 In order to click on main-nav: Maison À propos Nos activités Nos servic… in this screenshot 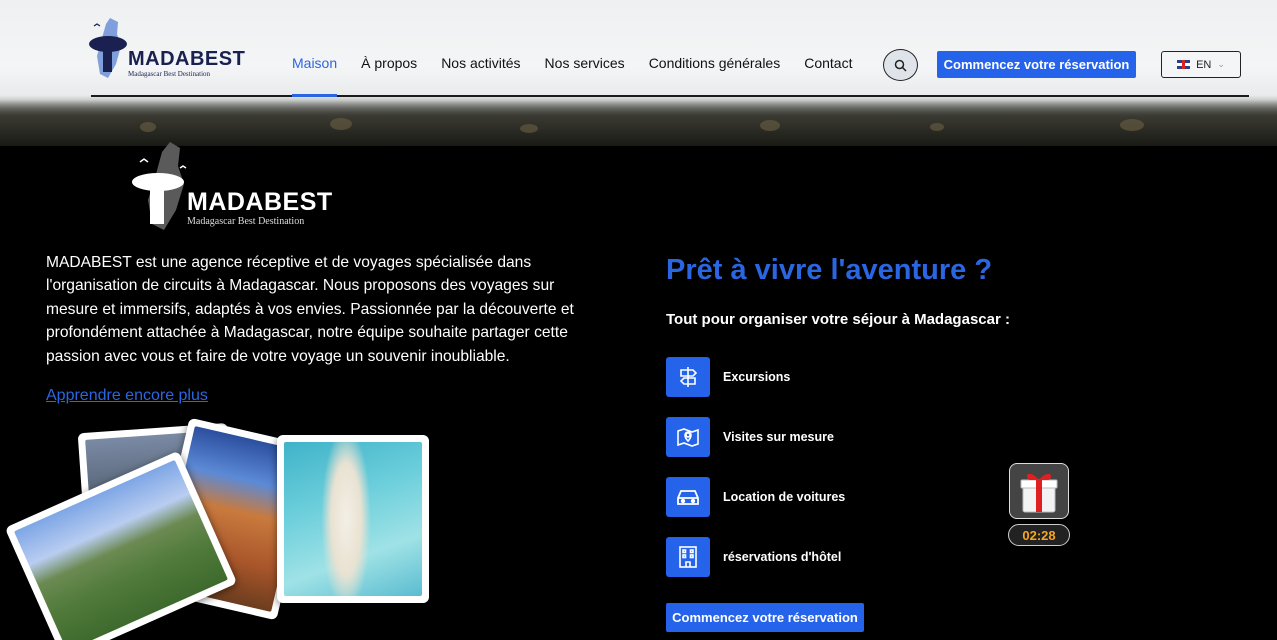, I will do `click(572, 74)`.